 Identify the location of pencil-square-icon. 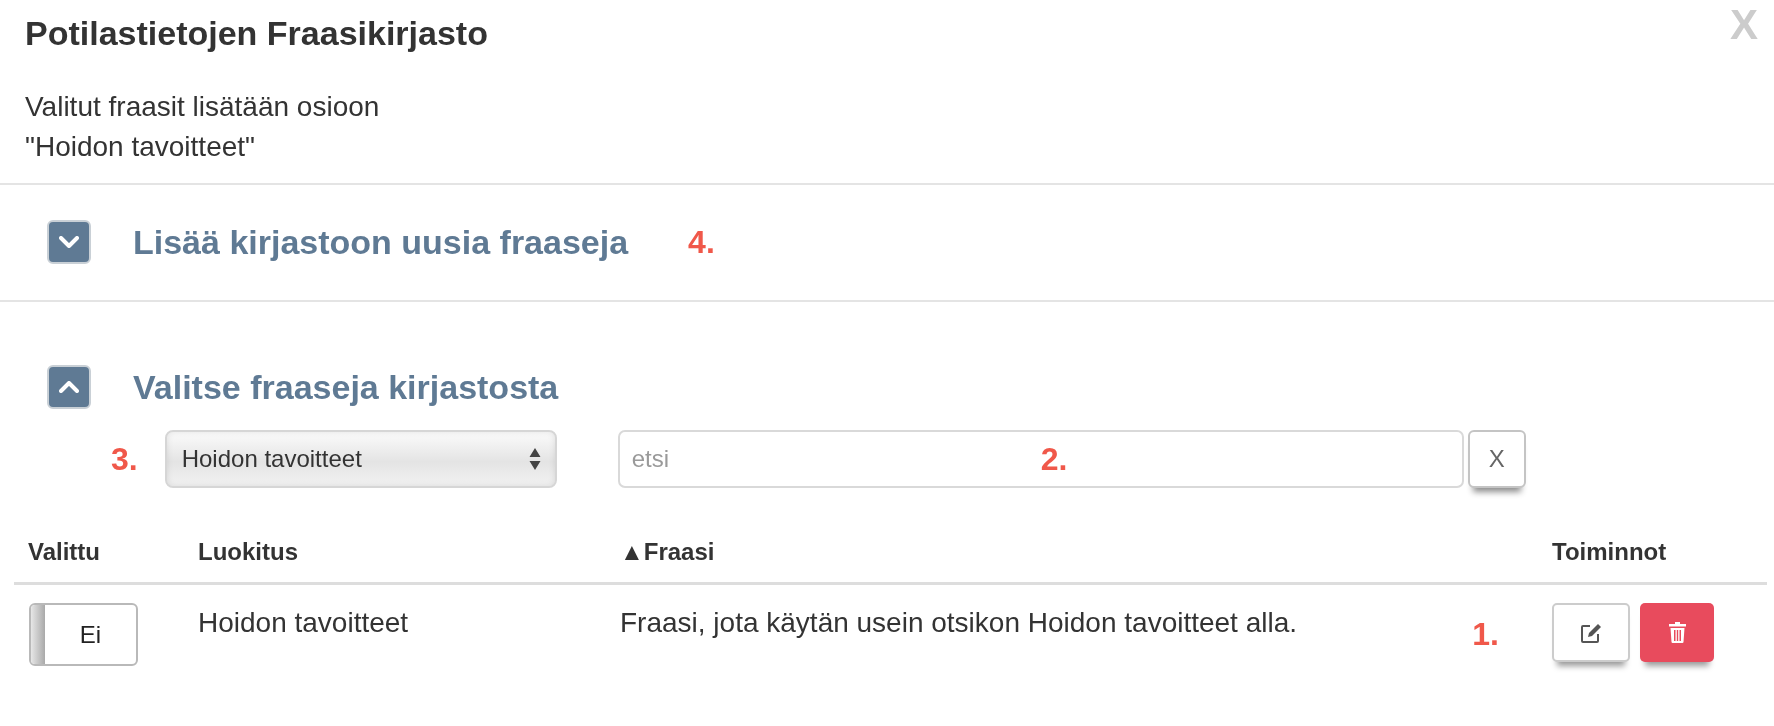
(1591, 632).